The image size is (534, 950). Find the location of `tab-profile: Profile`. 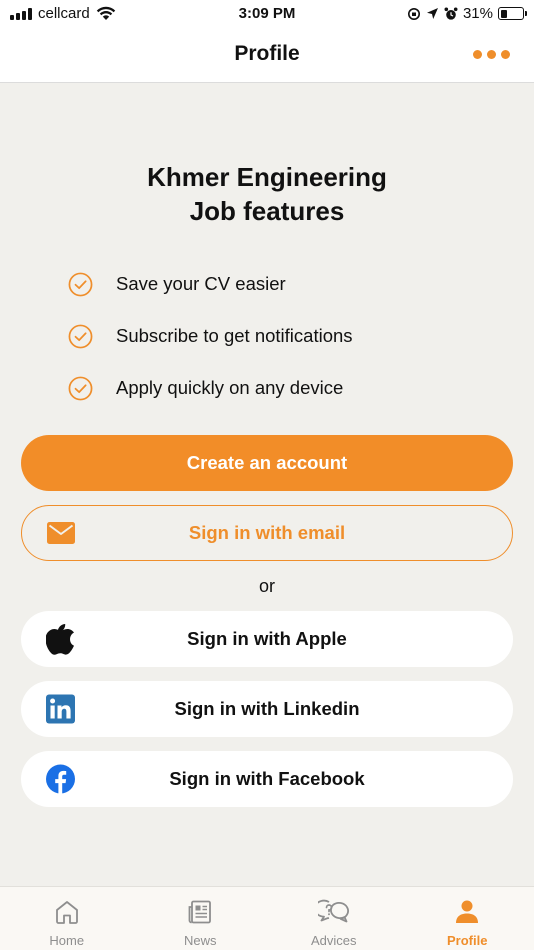

tab-profile: Profile is located at coordinates (467, 918).